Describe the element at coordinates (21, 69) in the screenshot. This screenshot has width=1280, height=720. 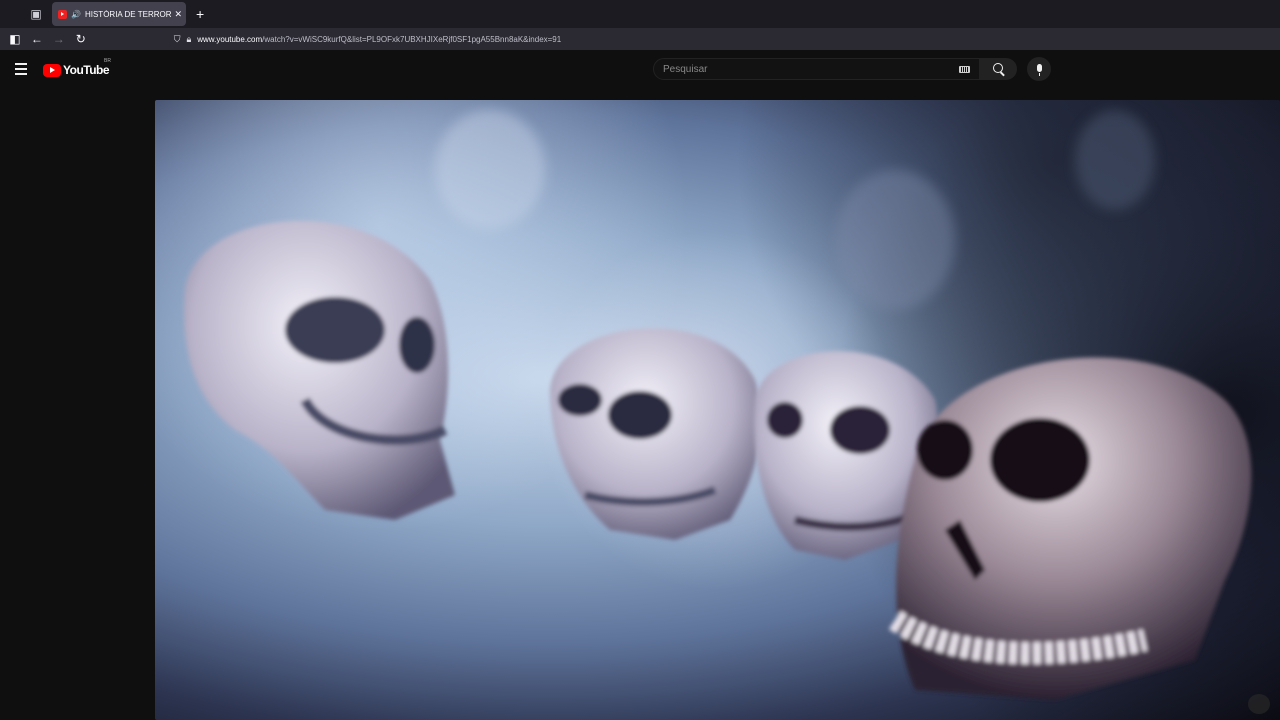
I see `menu-icon` at that location.